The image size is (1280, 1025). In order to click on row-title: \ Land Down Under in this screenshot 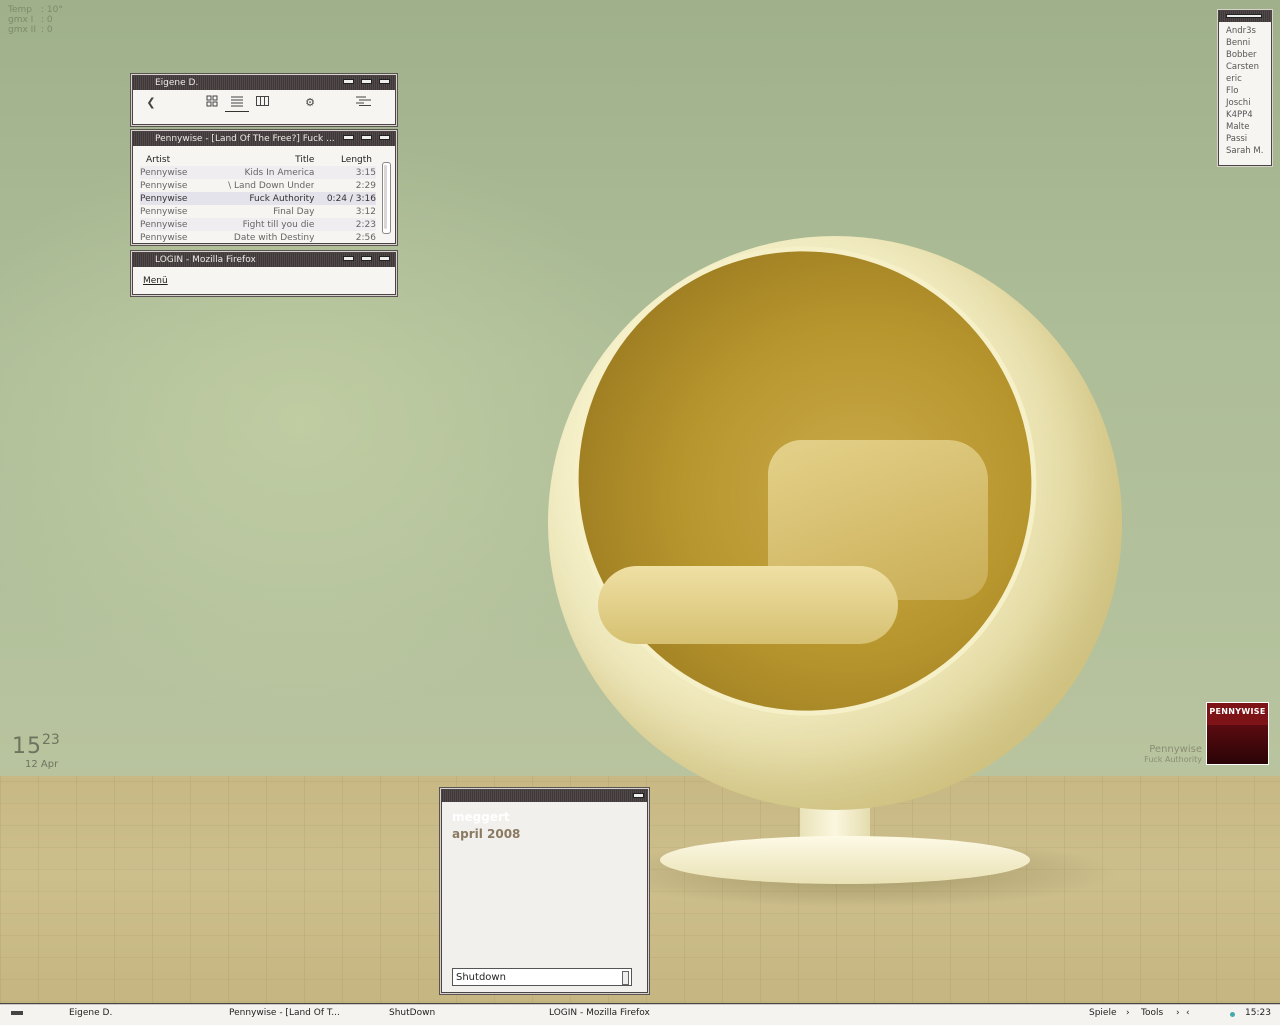, I will do `click(271, 185)`.